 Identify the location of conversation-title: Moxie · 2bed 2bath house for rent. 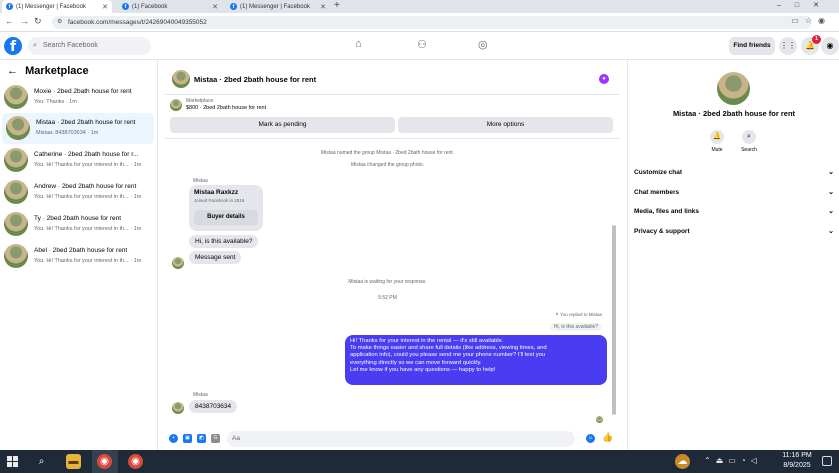
(83, 91).